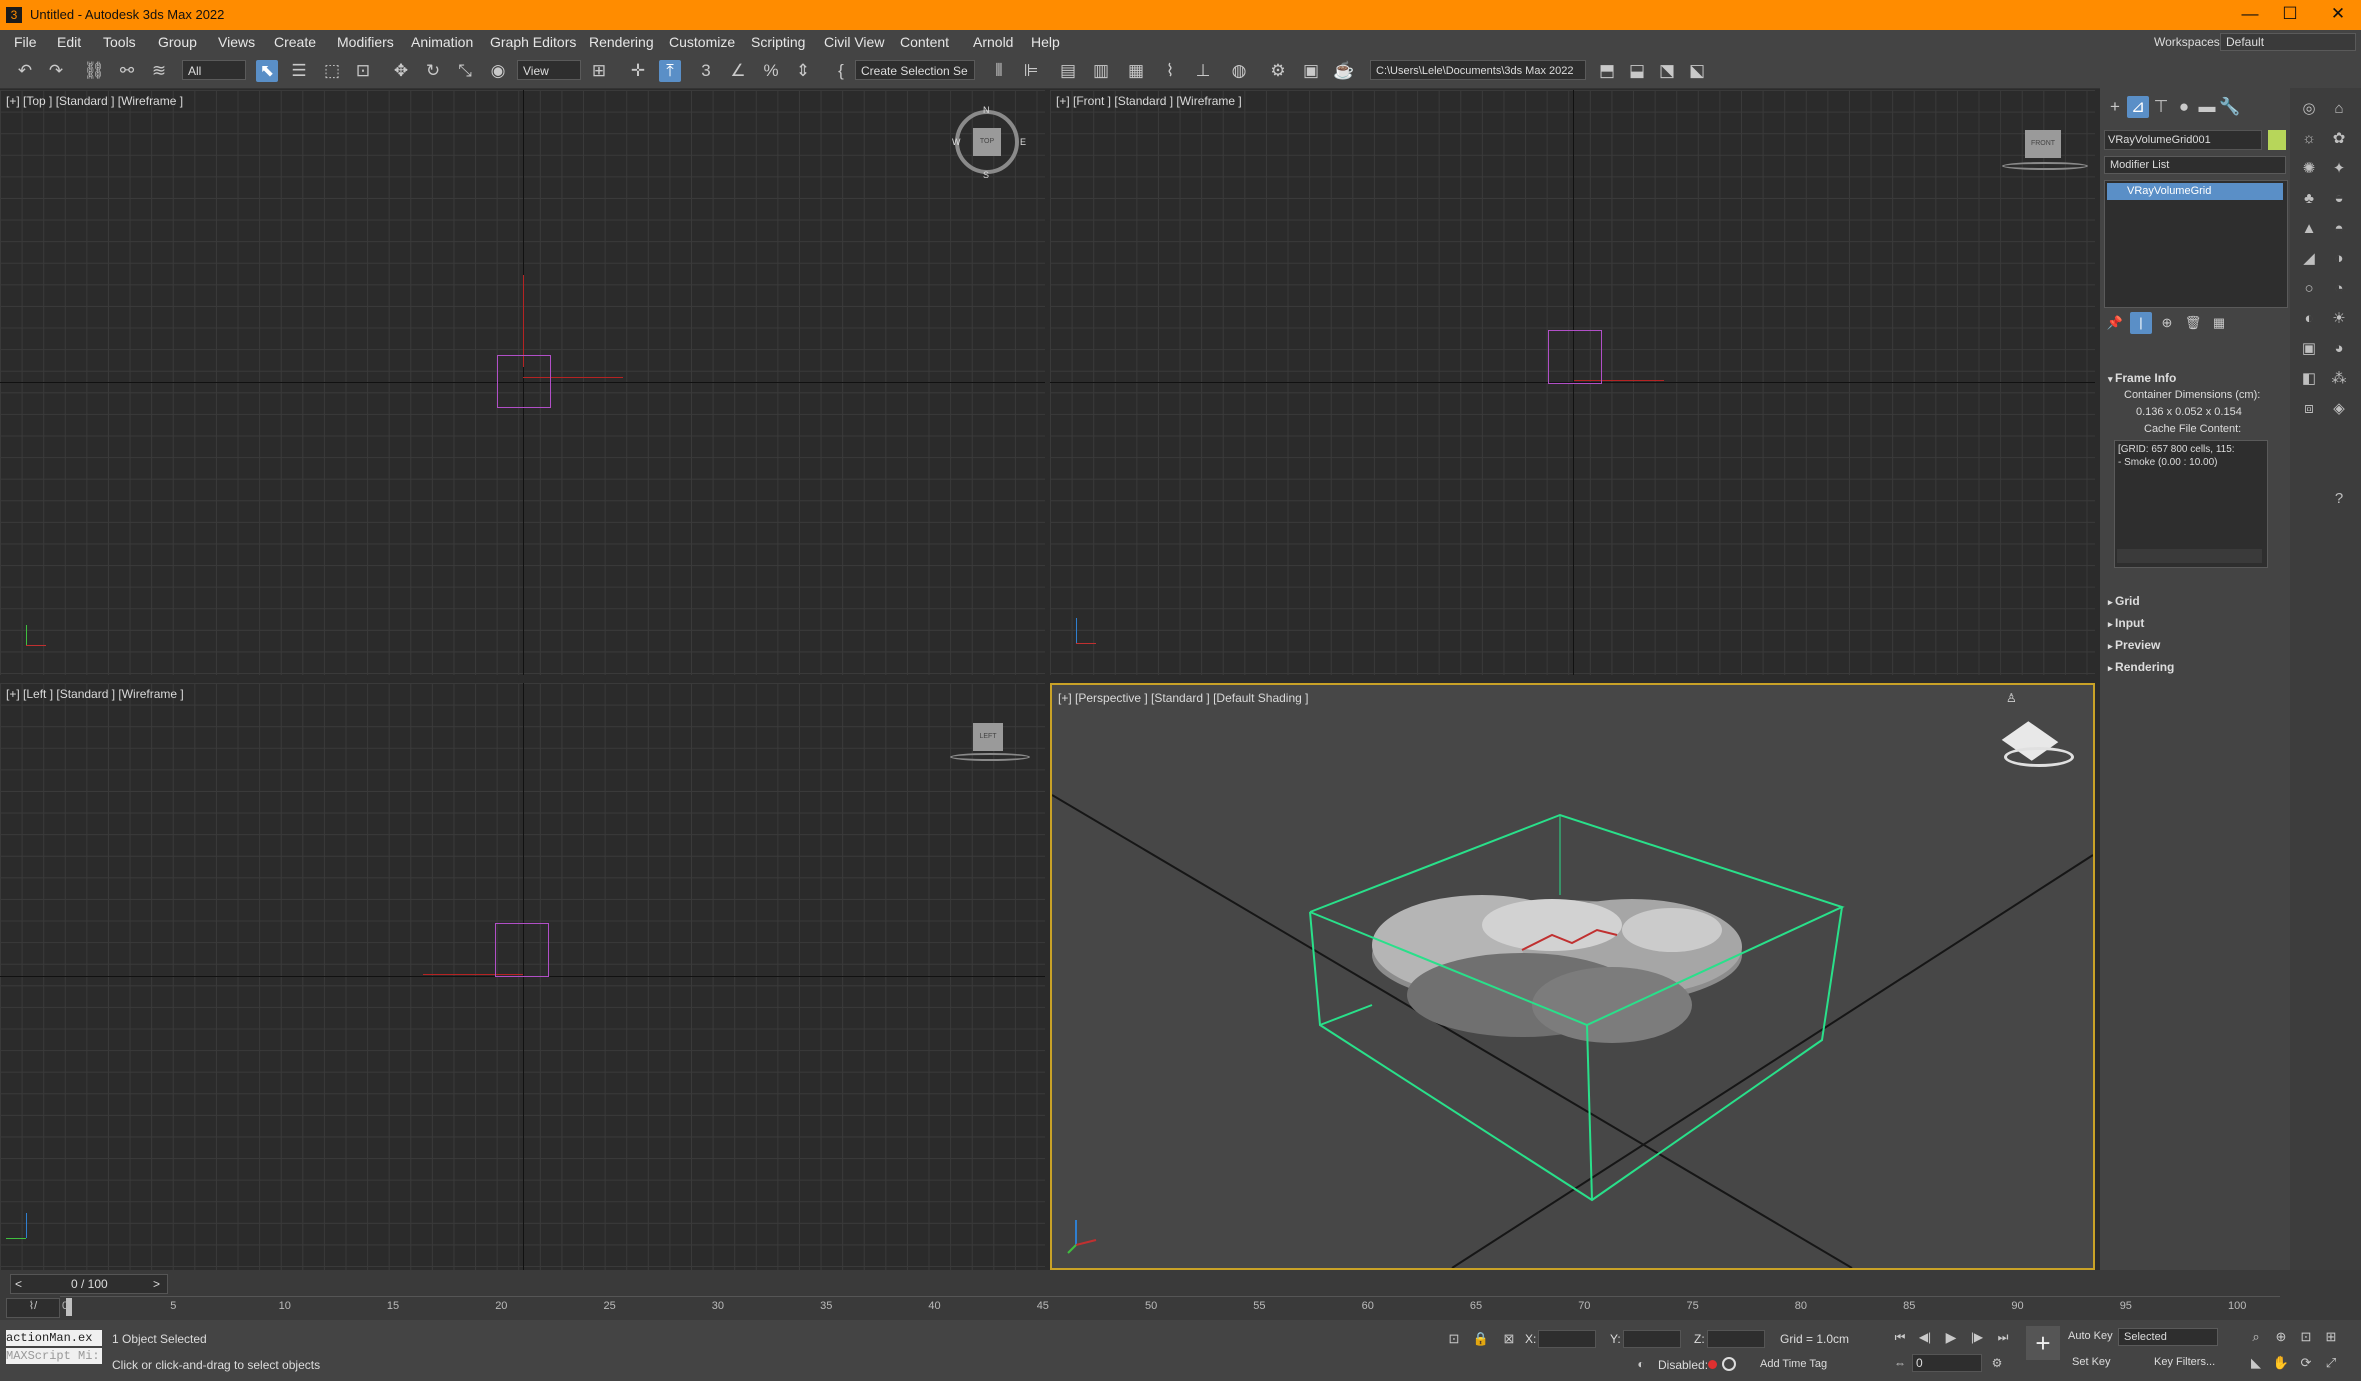 This screenshot has width=2361, height=1381. Describe the element at coordinates (2288, 42) in the screenshot. I see `workspaces-dropdown: Default` at that location.